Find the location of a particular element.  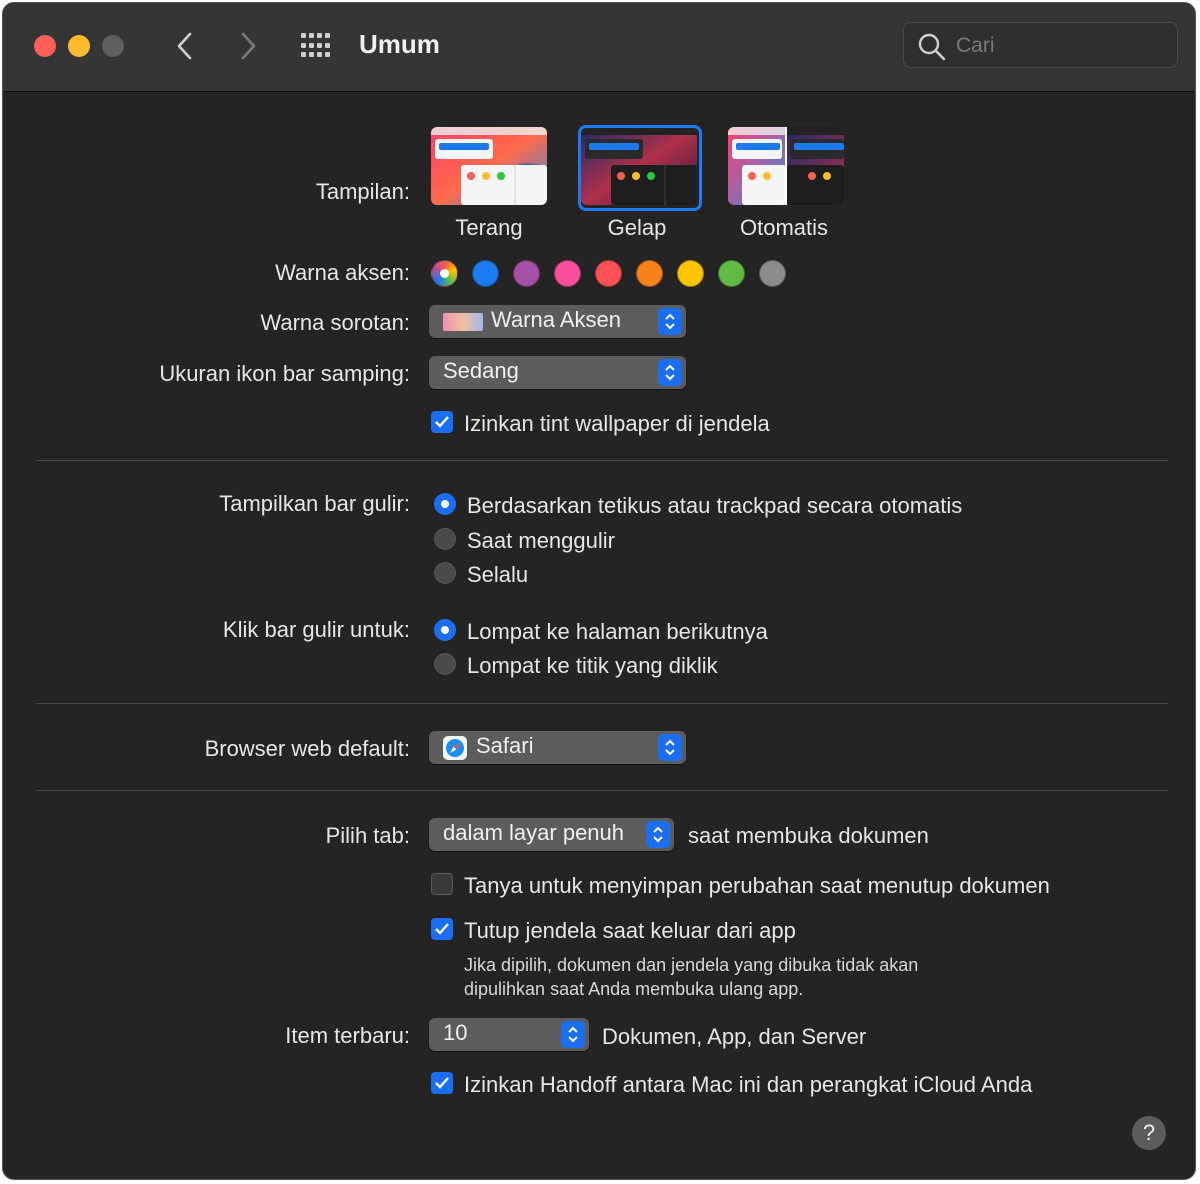

forward-button is located at coordinates (248, 46).